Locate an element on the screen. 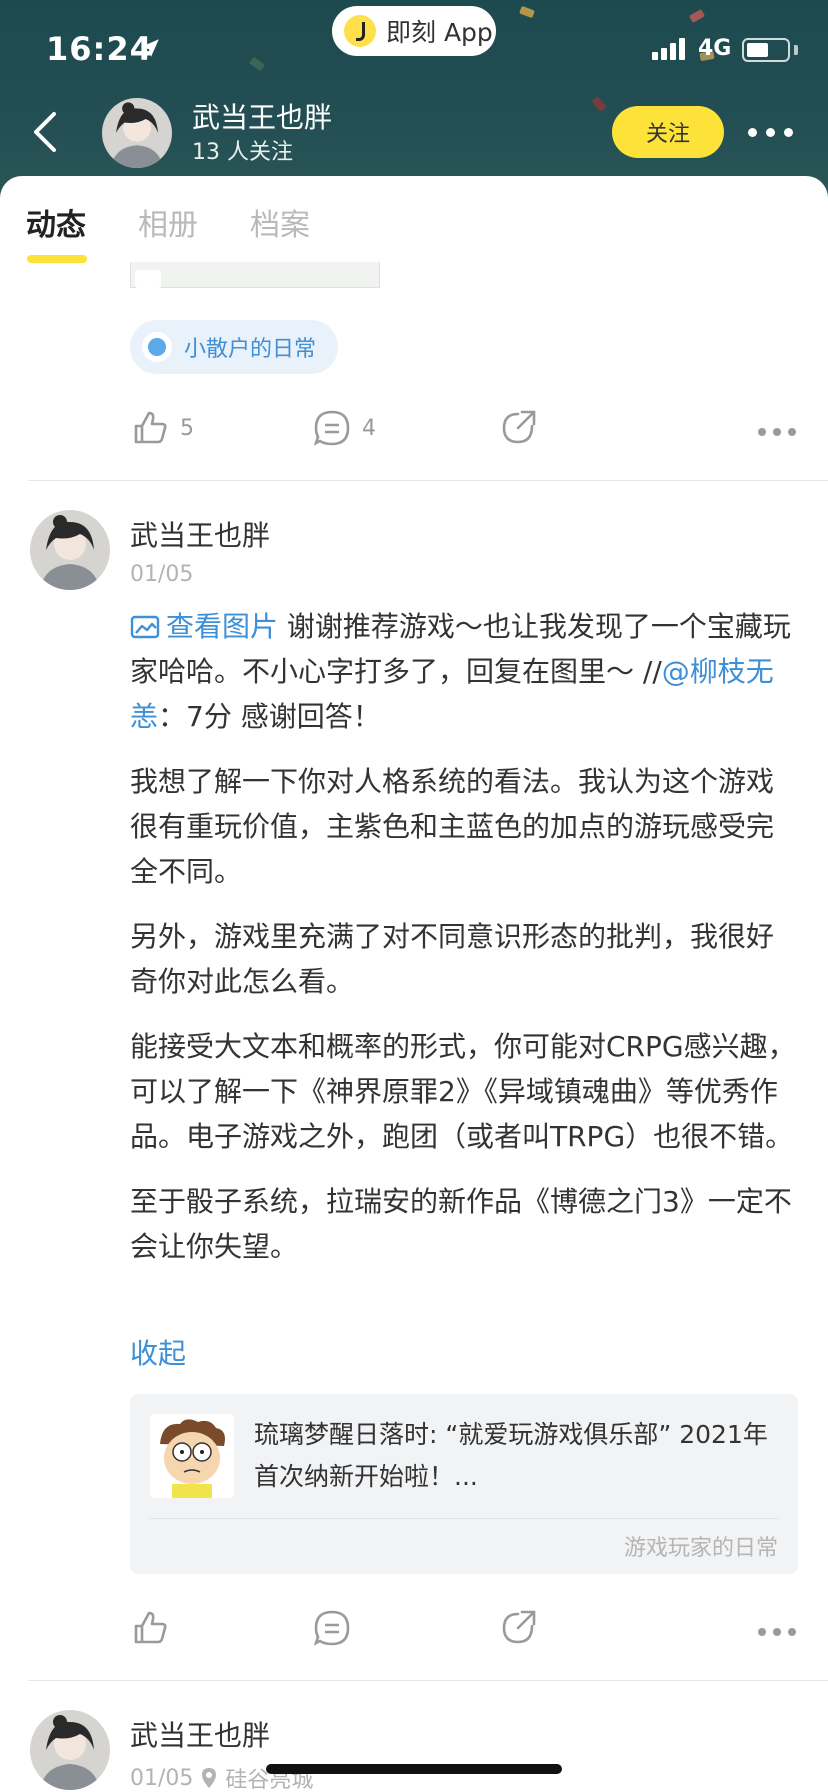 This screenshot has height=1792, width=828. like-button is located at coordinates (150, 1628).